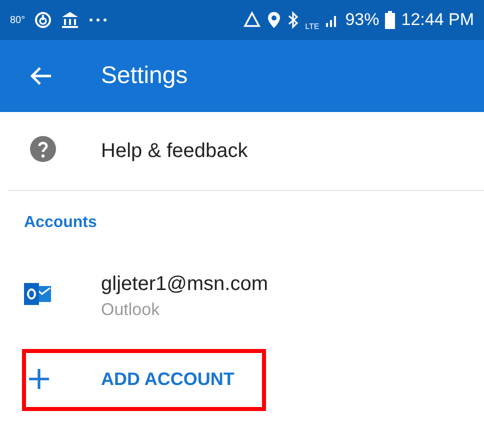 The width and height of the screenshot is (484, 426). What do you see at coordinates (131, 310) in the screenshot?
I see `account-provider: Outlook` at bounding box center [131, 310].